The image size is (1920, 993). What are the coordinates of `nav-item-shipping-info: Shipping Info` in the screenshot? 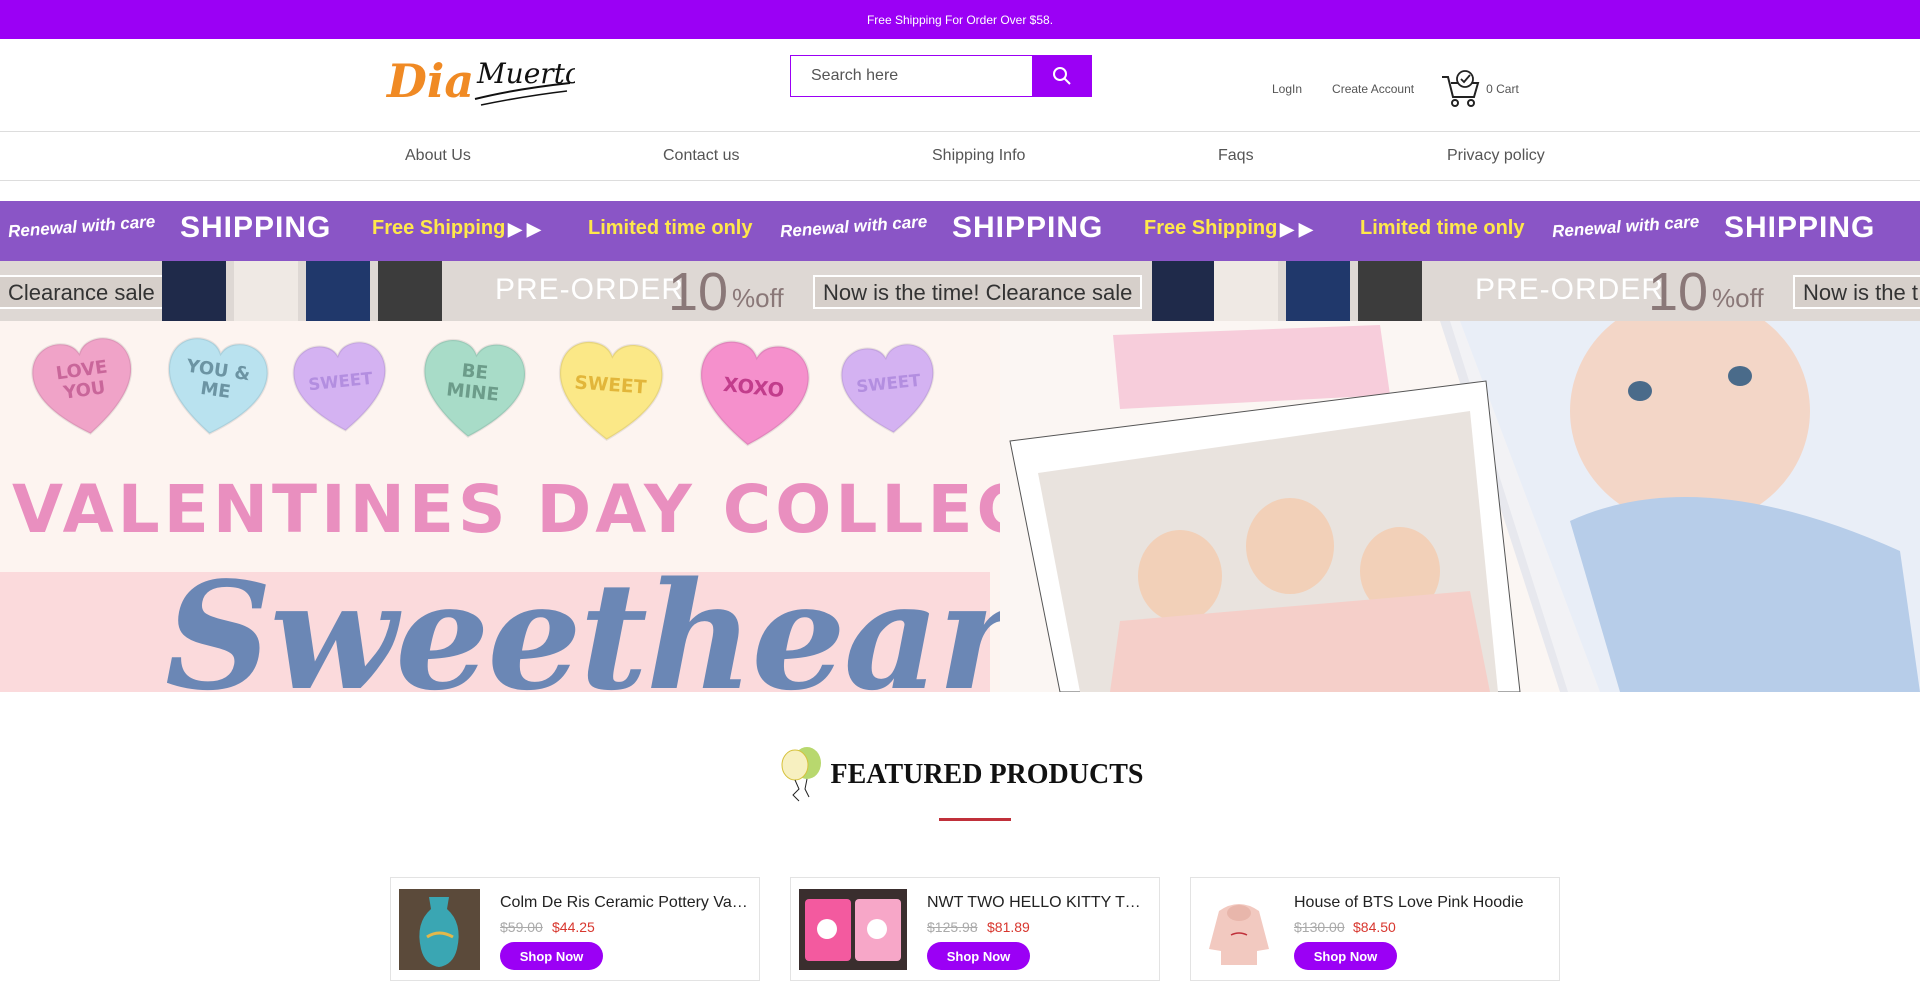 It's located at (978, 156).